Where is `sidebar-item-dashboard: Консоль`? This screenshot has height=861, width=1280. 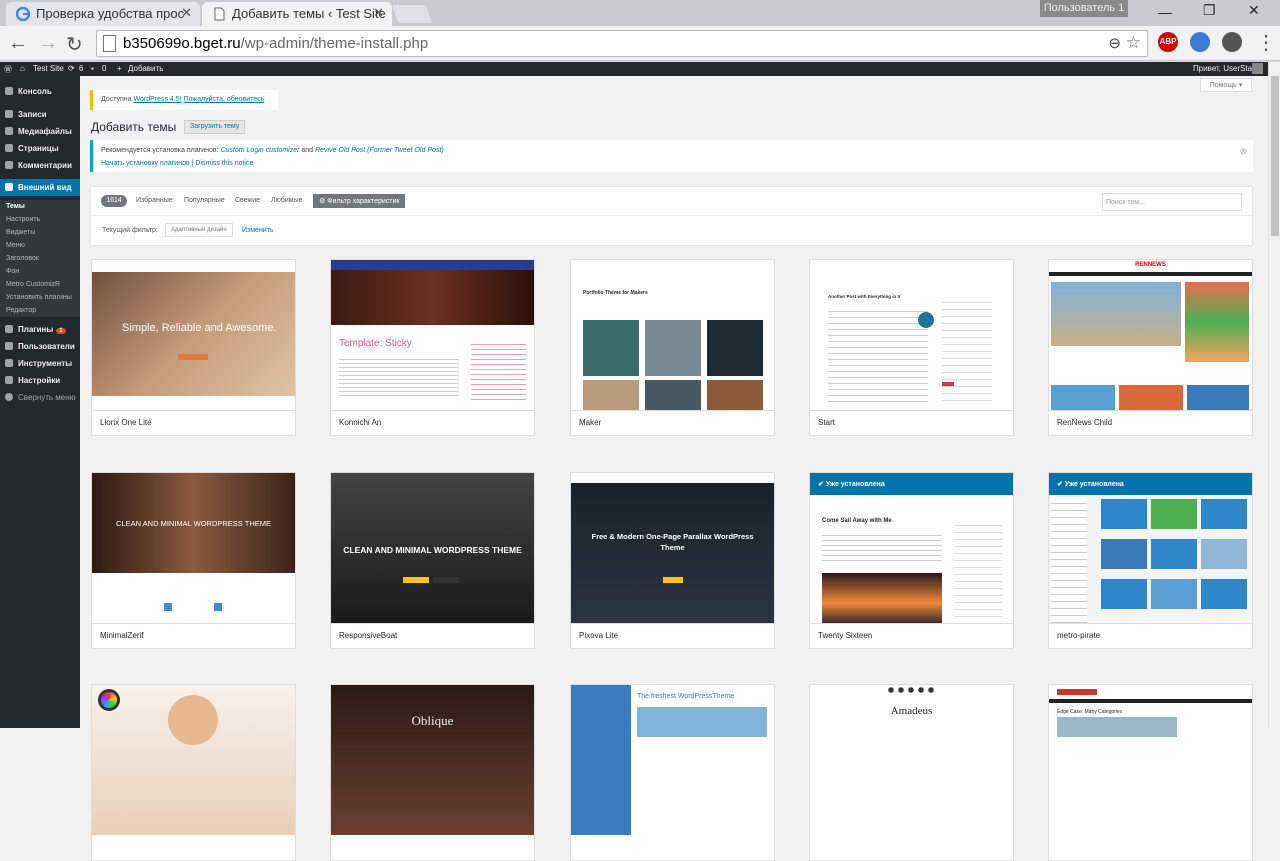 sidebar-item-dashboard: Консоль is located at coordinates (40, 91).